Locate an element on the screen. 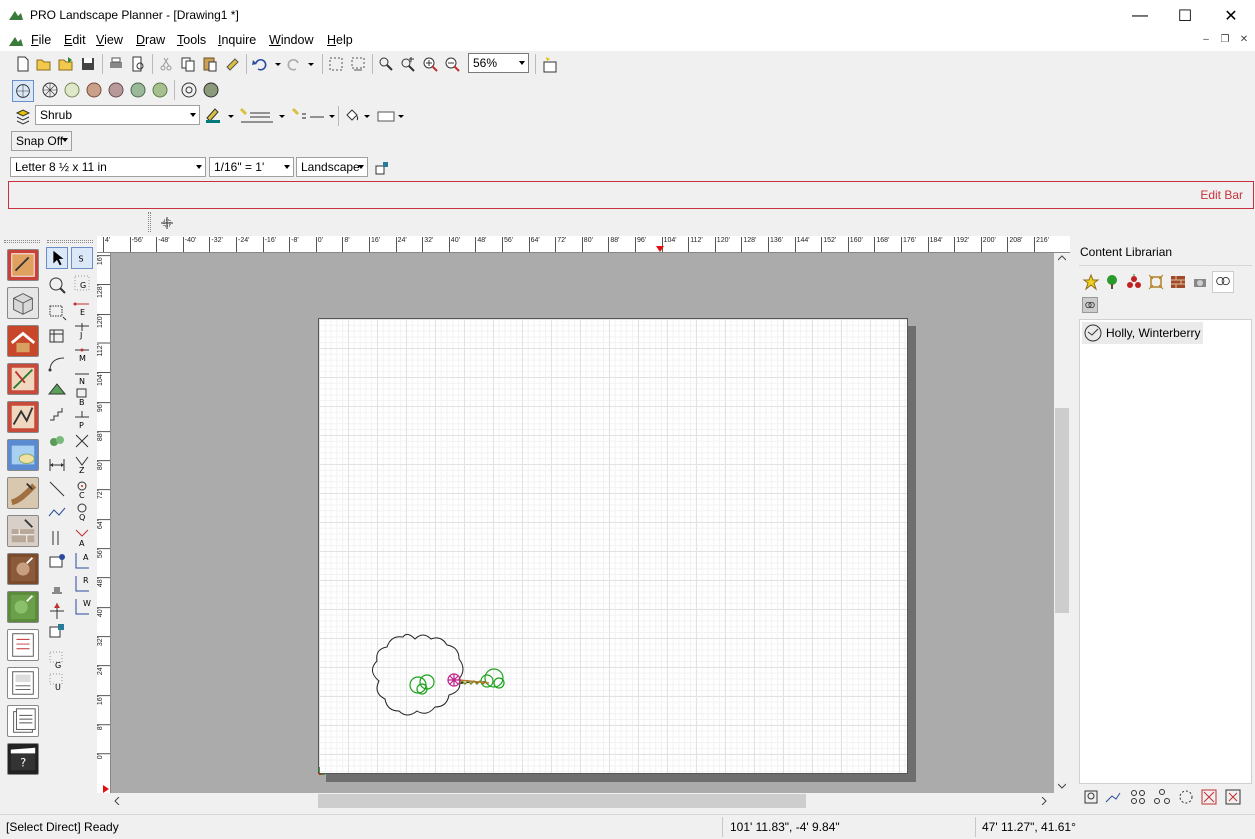 The width and height of the screenshot is (1255, 839). snap-quadrant-icon: Q is located at coordinates (82, 512).